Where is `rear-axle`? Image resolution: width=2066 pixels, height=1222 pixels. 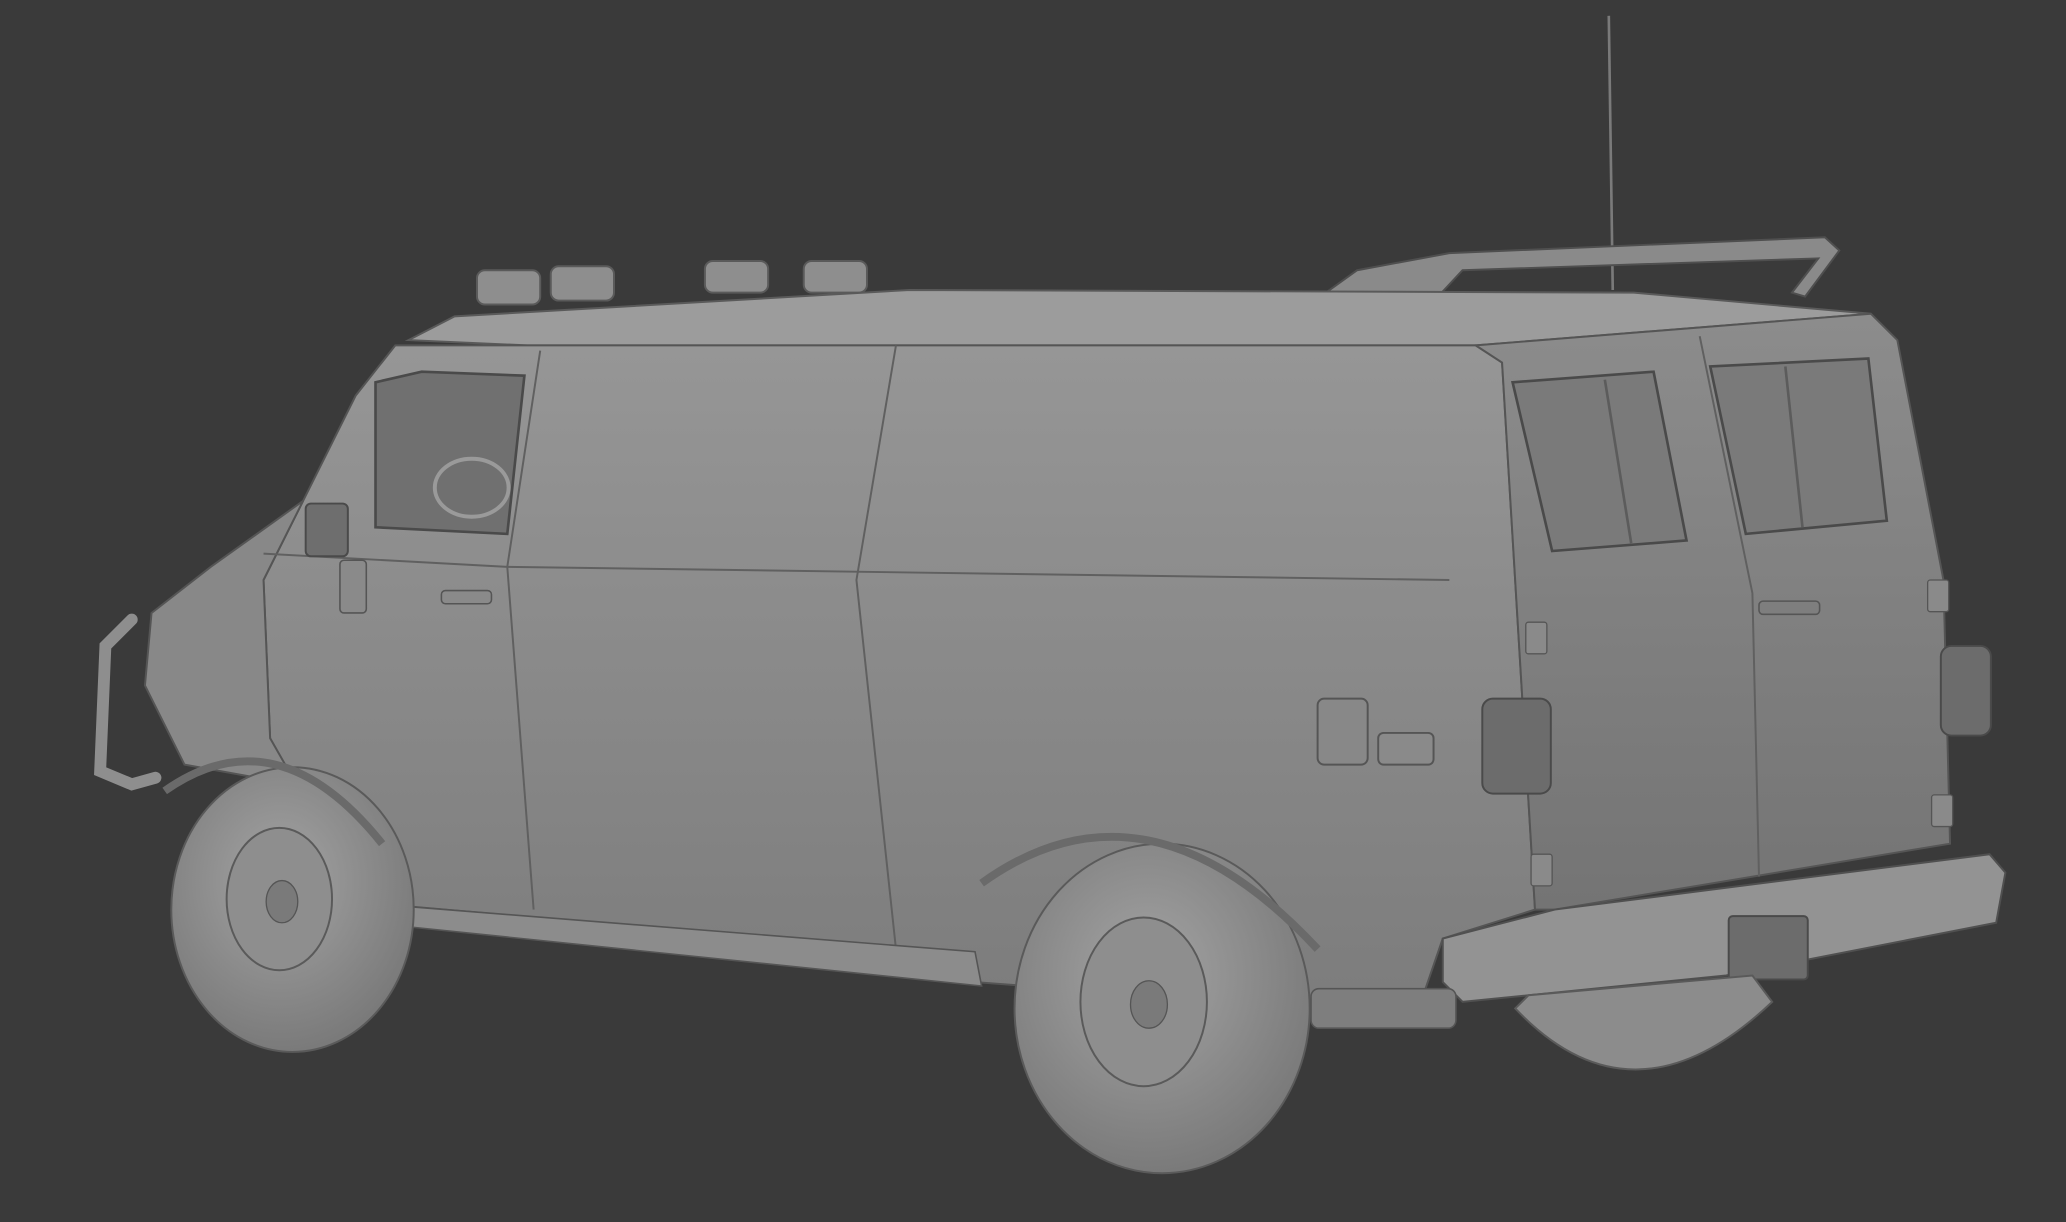
rear-axle is located at coordinates (1383, 1008).